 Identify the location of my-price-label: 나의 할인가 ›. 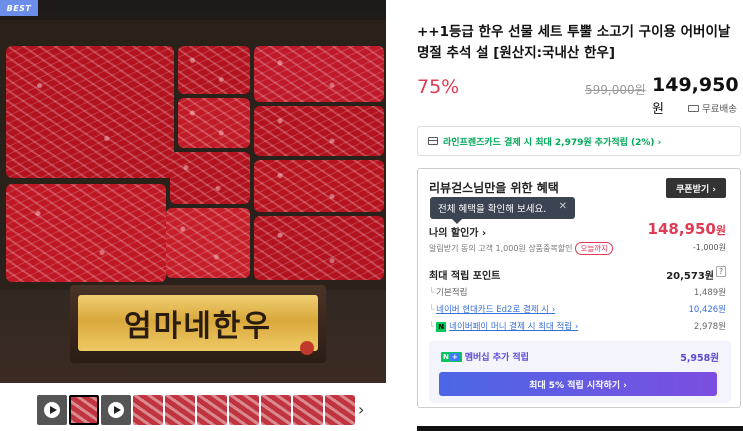
(457, 231).